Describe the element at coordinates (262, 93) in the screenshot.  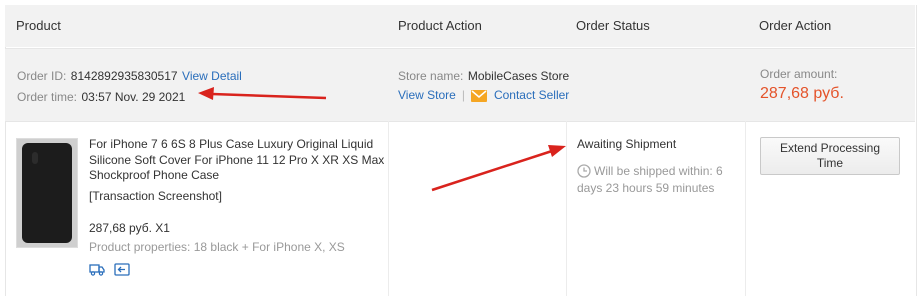
I see `red-arrow-order-time` at that location.